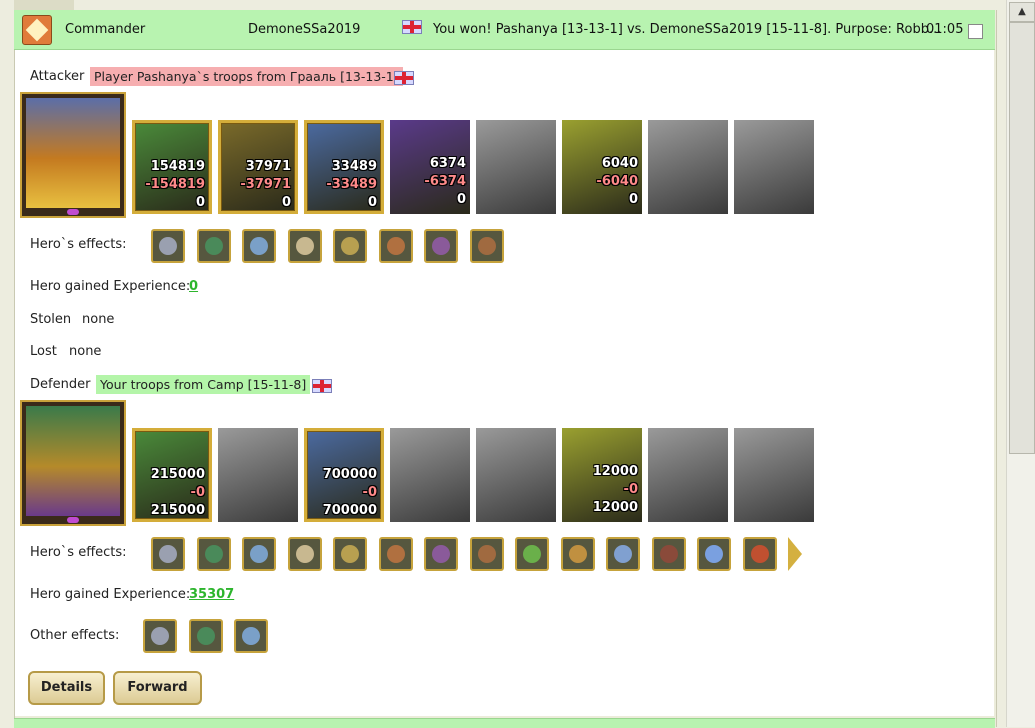  What do you see at coordinates (615, 507) in the screenshot?
I see `unit-count-left: 12000` at bounding box center [615, 507].